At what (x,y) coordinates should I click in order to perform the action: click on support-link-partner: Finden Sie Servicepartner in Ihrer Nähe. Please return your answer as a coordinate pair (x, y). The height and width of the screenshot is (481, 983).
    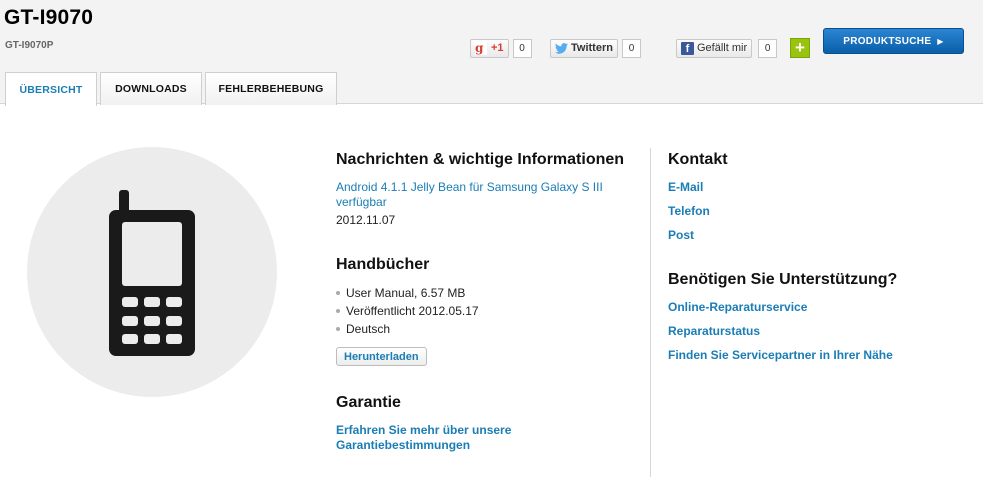
    Looking at the image, I should click on (780, 355).